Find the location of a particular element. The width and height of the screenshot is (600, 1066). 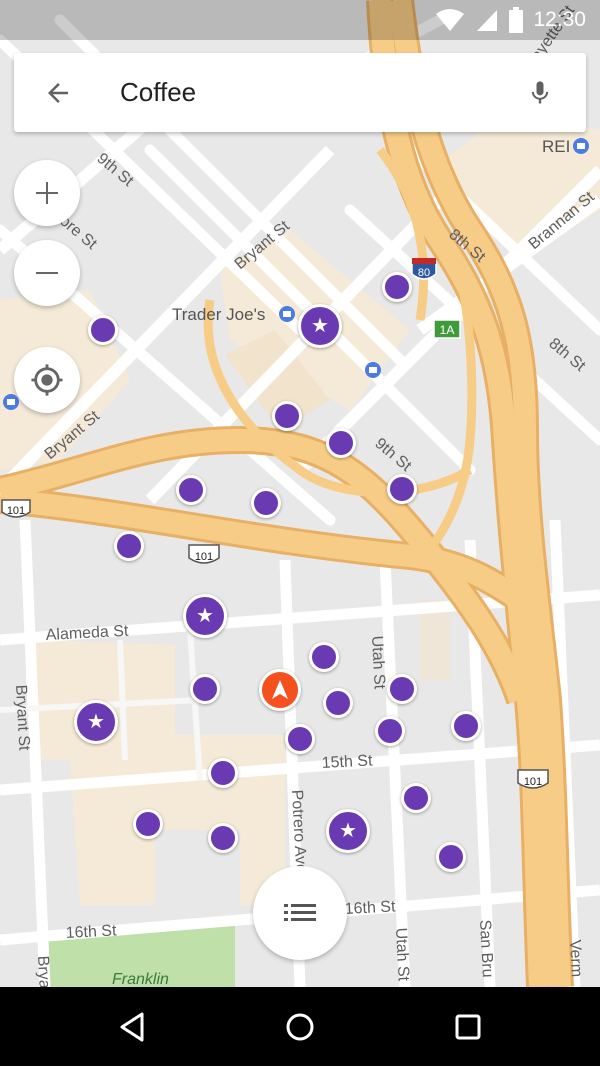

triangle-back-icon is located at coordinates (132, 1027).